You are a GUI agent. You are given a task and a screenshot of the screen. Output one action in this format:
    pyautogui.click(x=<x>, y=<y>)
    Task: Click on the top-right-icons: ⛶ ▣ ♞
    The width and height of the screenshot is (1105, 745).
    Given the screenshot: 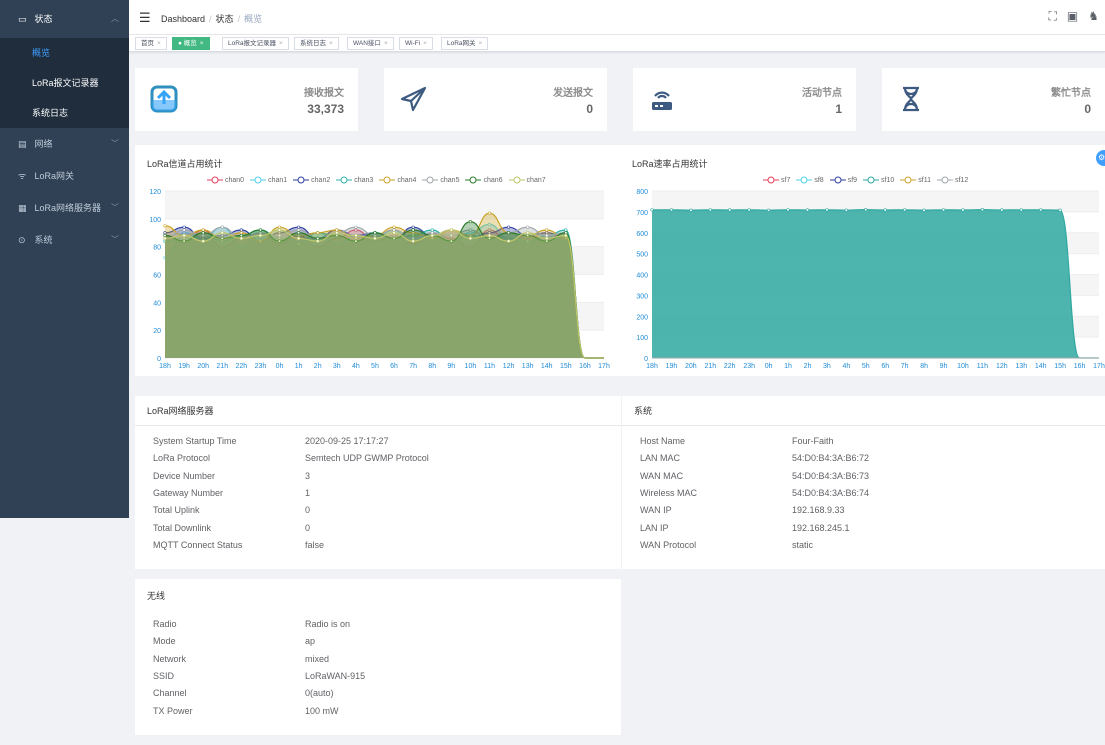 What is the action you would take?
    pyautogui.click(x=1073, y=16)
    